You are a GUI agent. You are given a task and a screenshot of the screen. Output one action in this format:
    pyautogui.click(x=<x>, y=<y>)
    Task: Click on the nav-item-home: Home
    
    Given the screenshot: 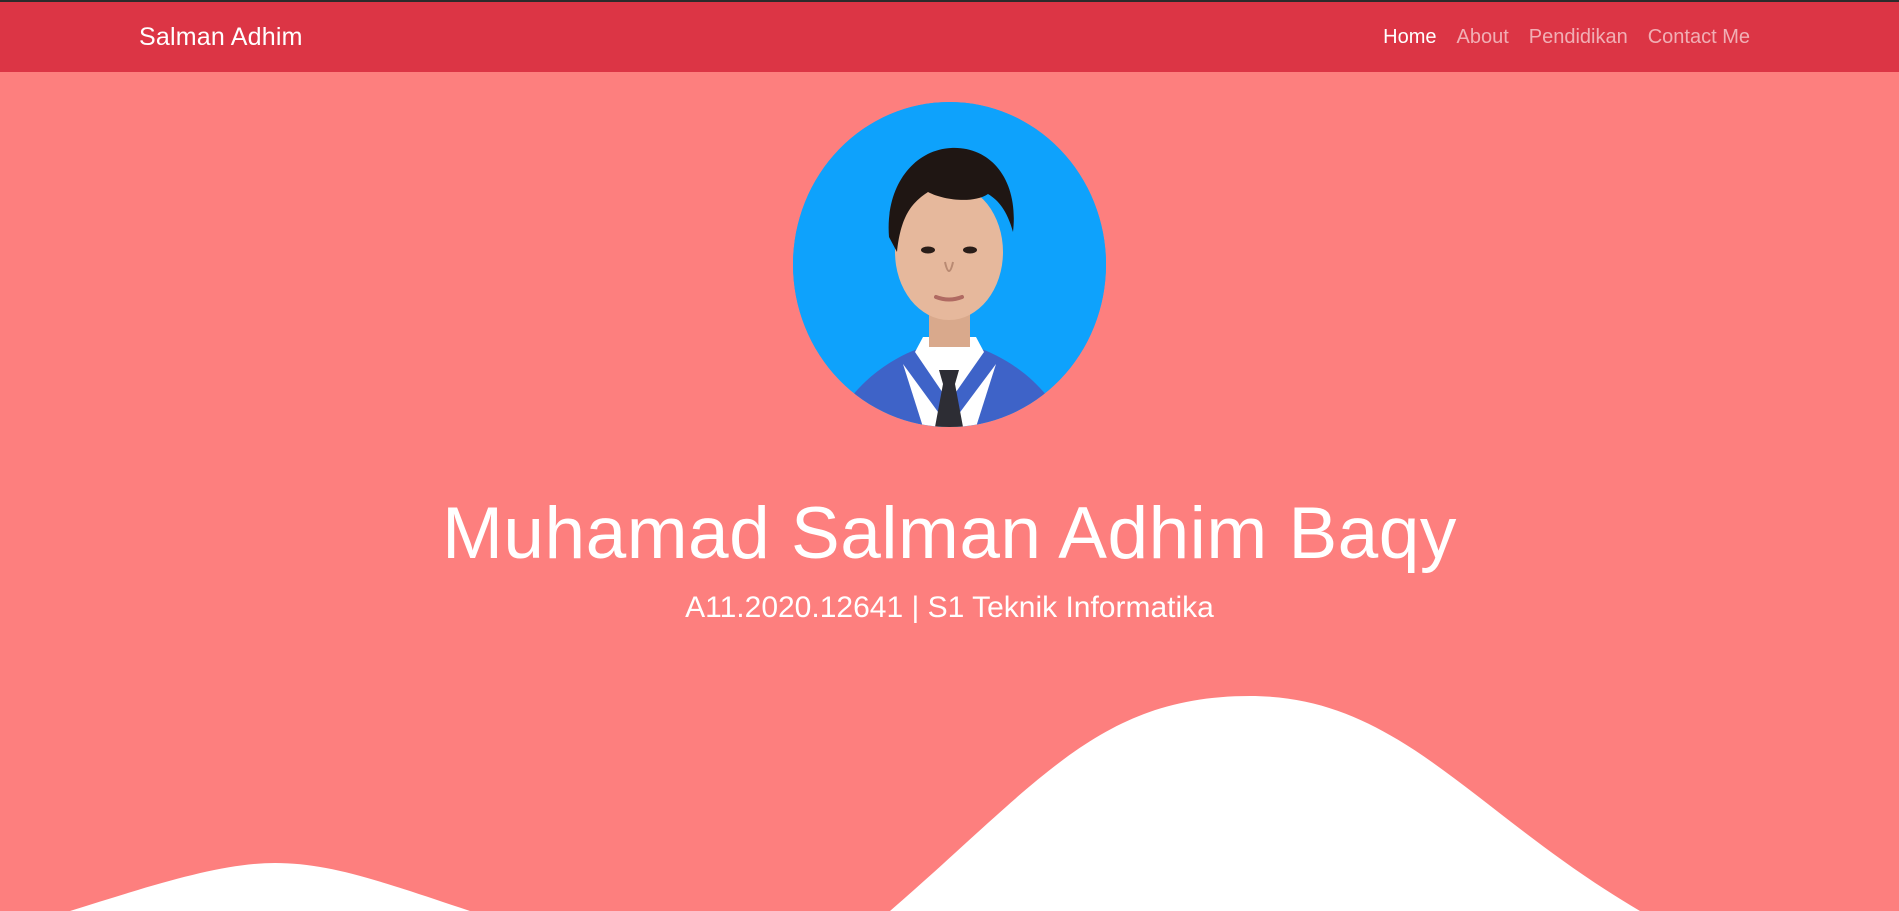 What is the action you would take?
    pyautogui.click(x=1409, y=37)
    